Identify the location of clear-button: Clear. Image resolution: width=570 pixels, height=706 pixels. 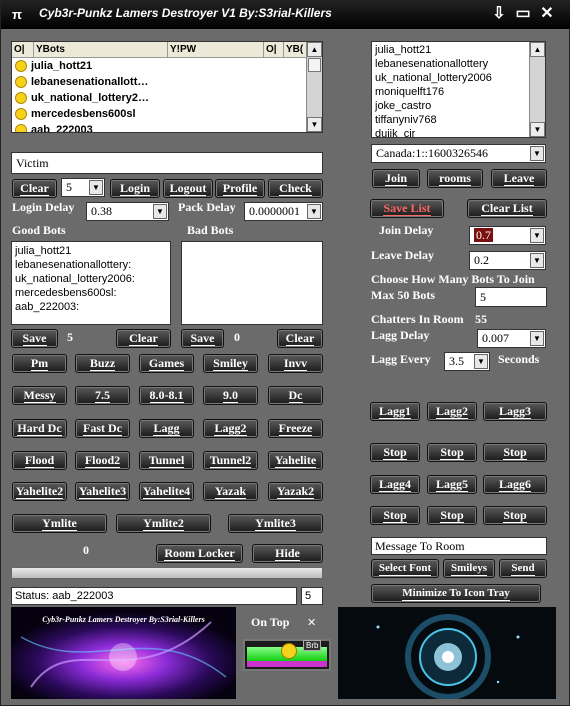
(34, 188).